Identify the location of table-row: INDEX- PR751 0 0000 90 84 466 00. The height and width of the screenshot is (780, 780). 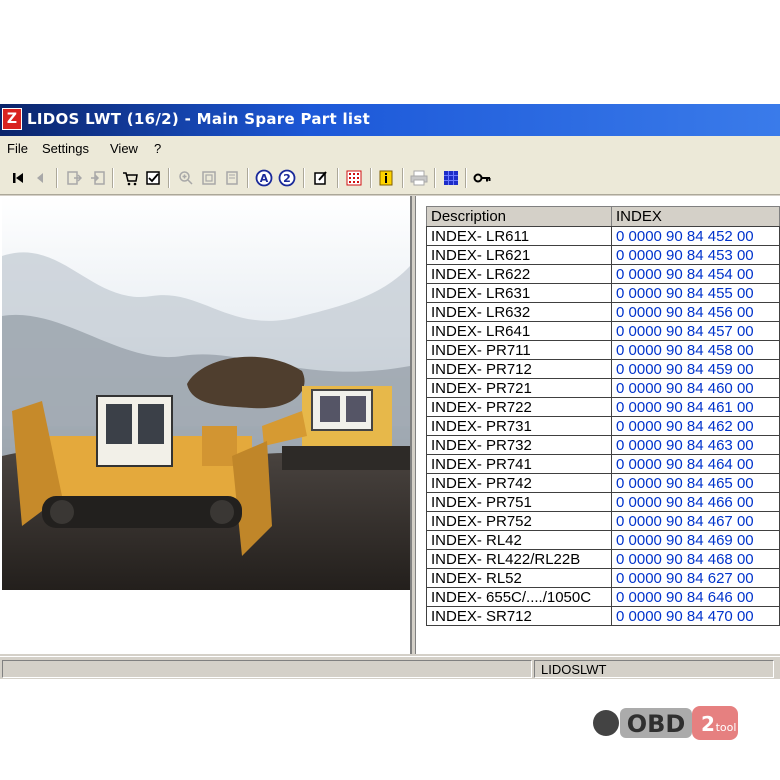
(603, 502).